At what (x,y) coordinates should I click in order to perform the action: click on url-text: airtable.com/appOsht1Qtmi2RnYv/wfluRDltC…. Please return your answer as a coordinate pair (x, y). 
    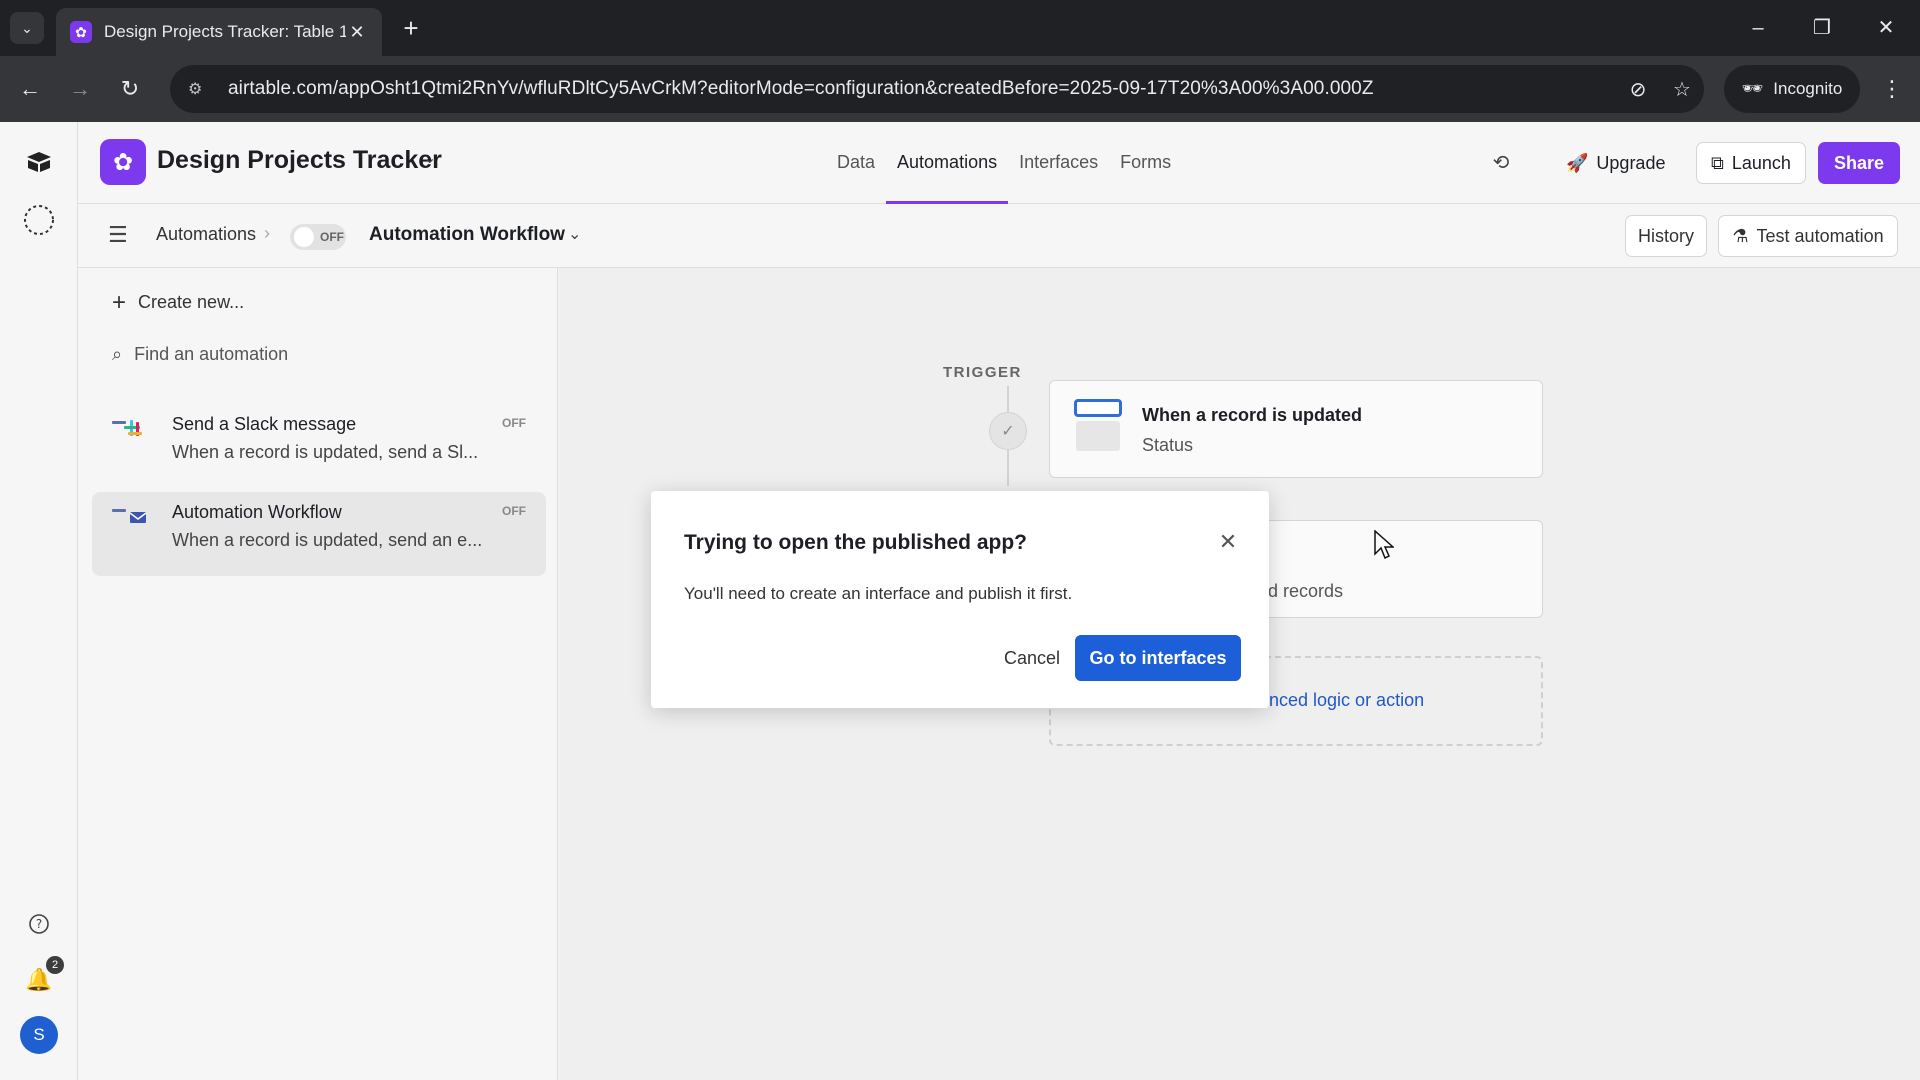
    Looking at the image, I should click on (801, 88).